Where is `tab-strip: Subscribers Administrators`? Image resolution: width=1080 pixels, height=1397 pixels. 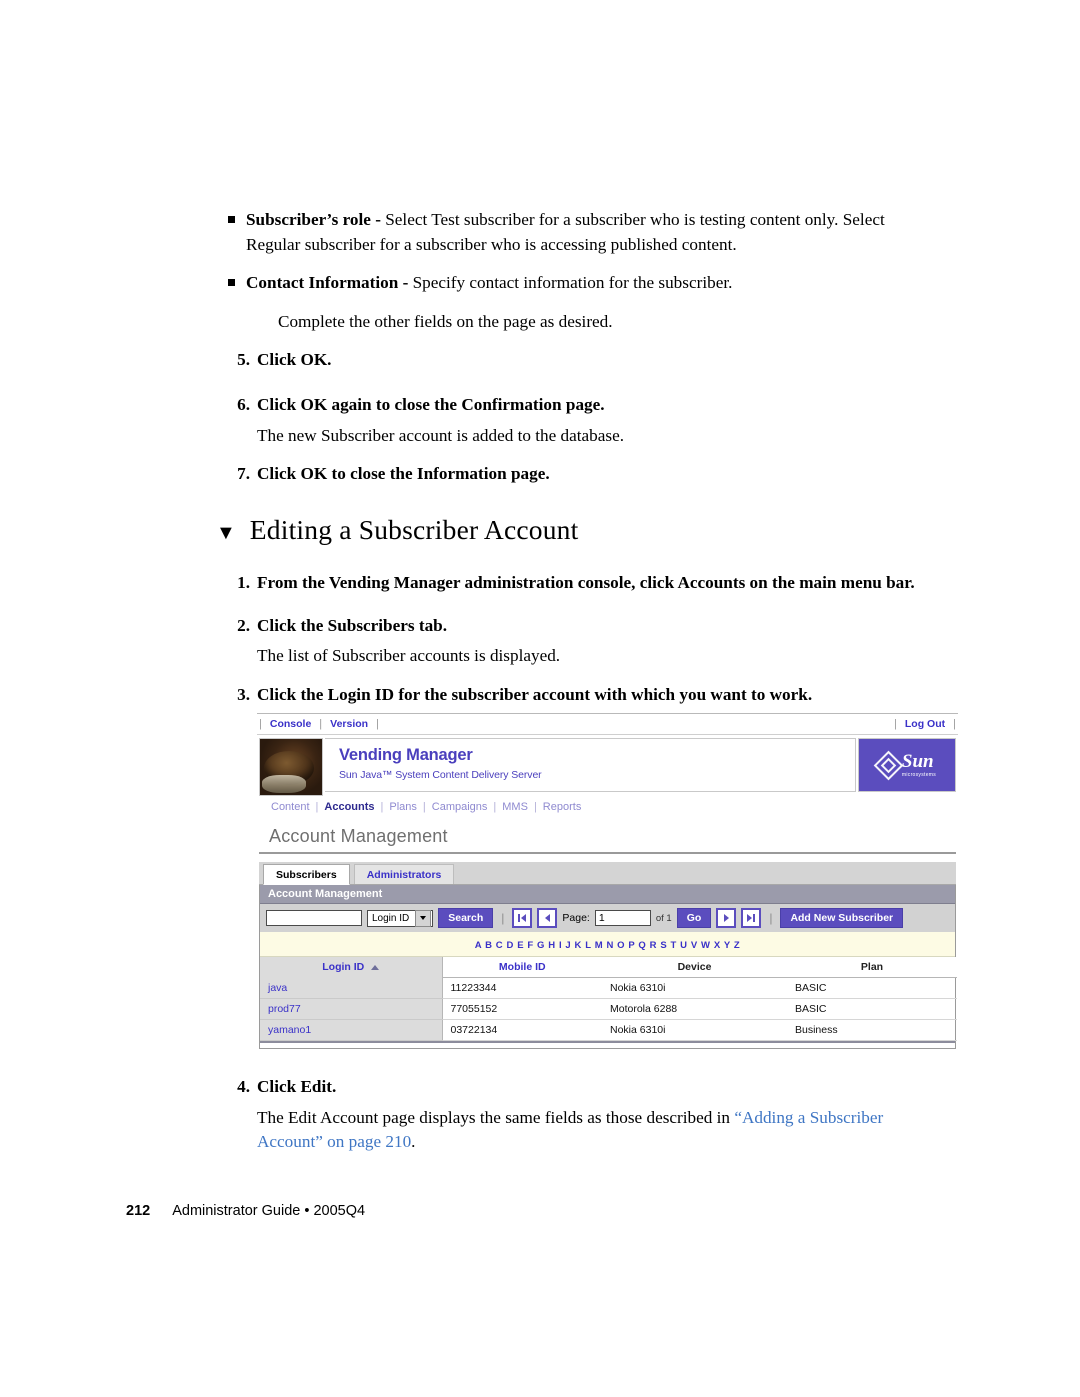 tab-strip: Subscribers Administrators is located at coordinates (607, 873).